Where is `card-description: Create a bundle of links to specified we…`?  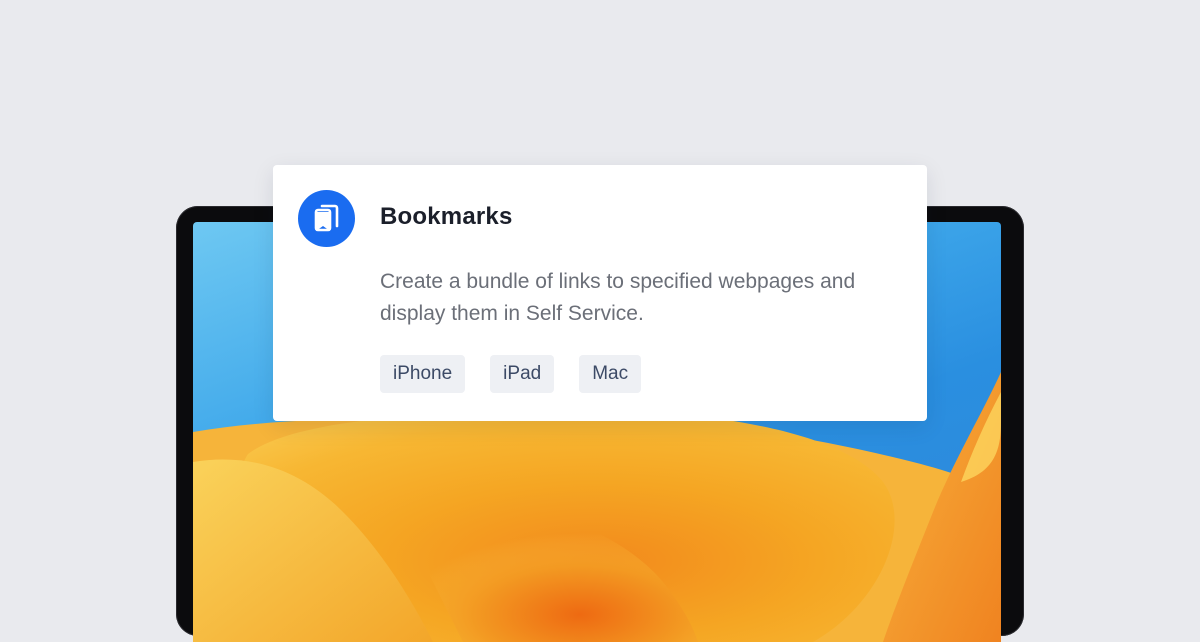
card-description: Create a bundle of links to specified we… is located at coordinates (618, 297).